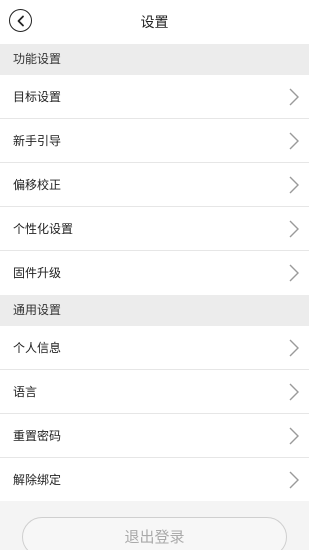  What do you see at coordinates (154, 141) in the screenshot?
I see `settings-row-beginner-guide: 新手引导` at bounding box center [154, 141].